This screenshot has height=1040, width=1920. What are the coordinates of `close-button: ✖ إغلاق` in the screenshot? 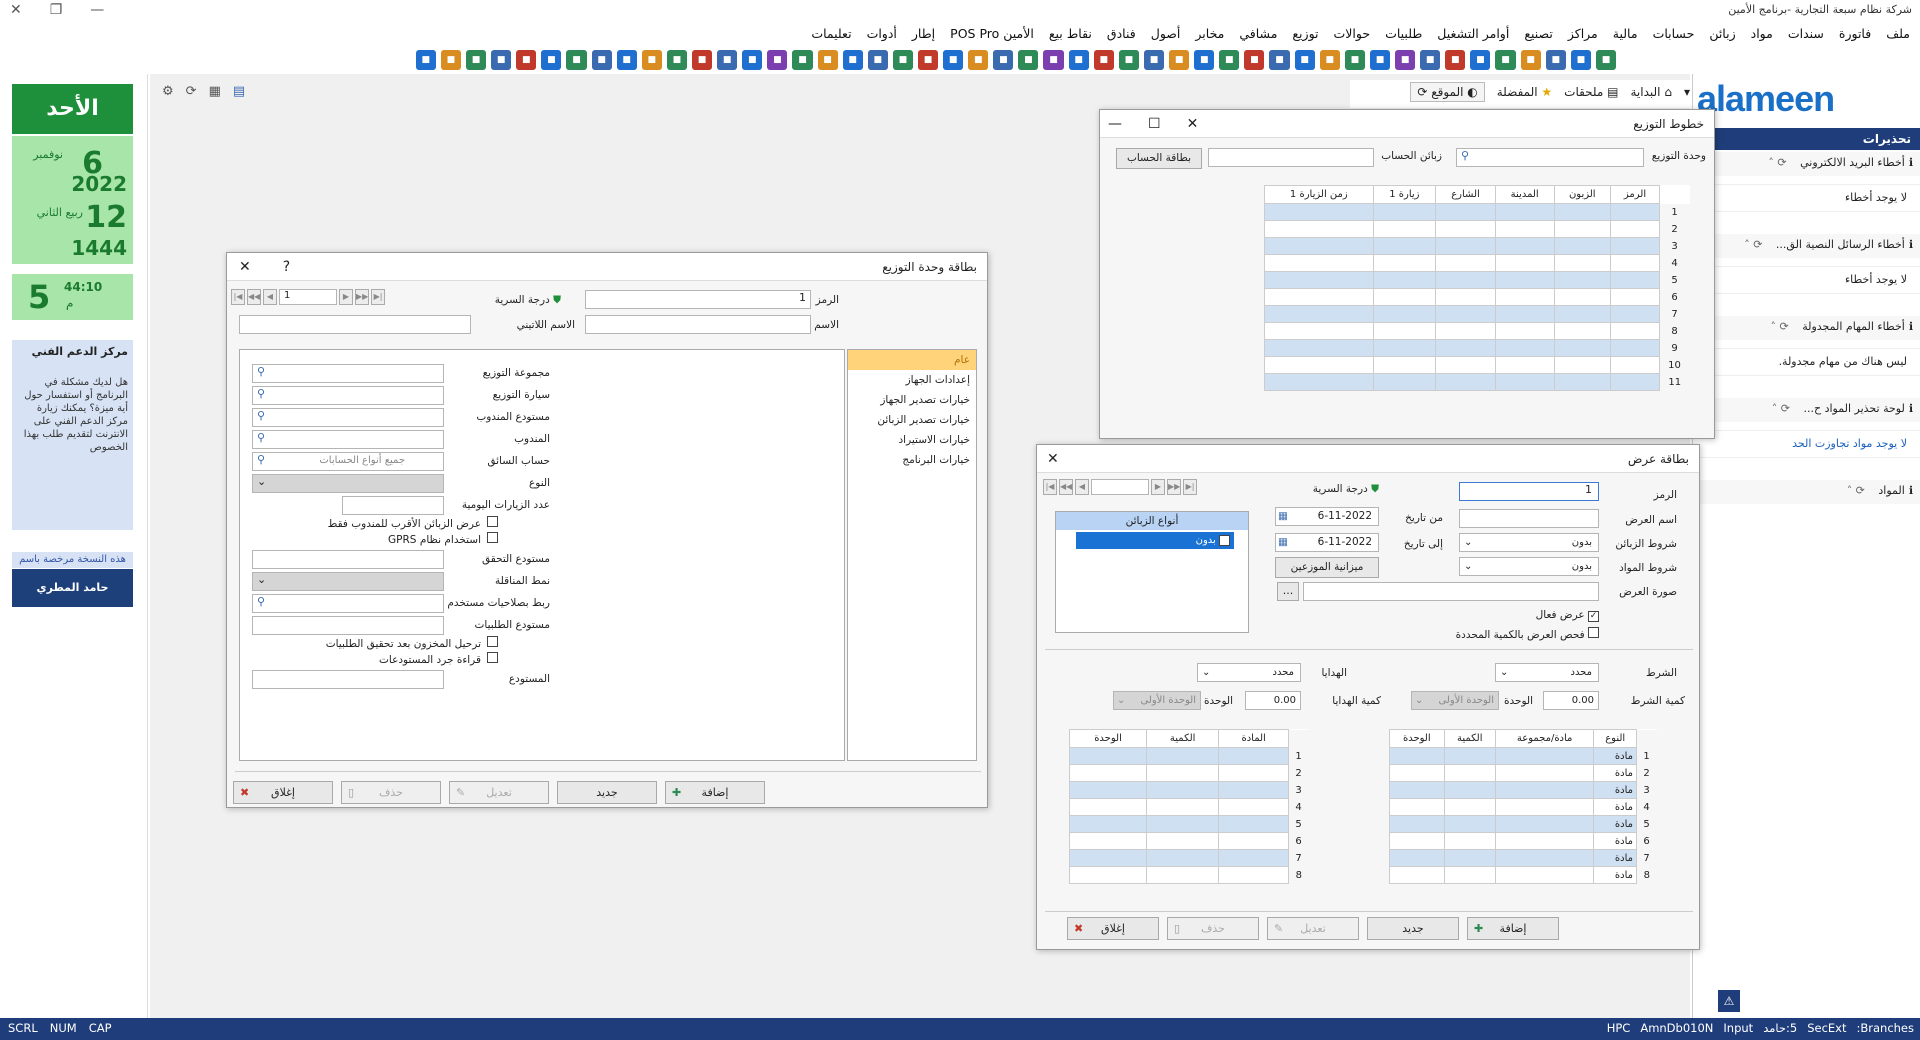 It's located at (1113, 928).